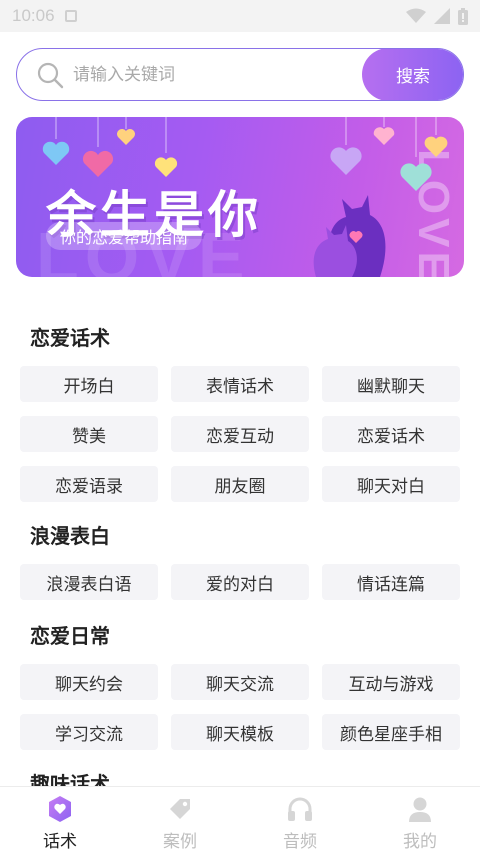 The width and height of the screenshot is (480, 853). What do you see at coordinates (89, 434) in the screenshot?
I see `chip-compliment: 赞美` at bounding box center [89, 434].